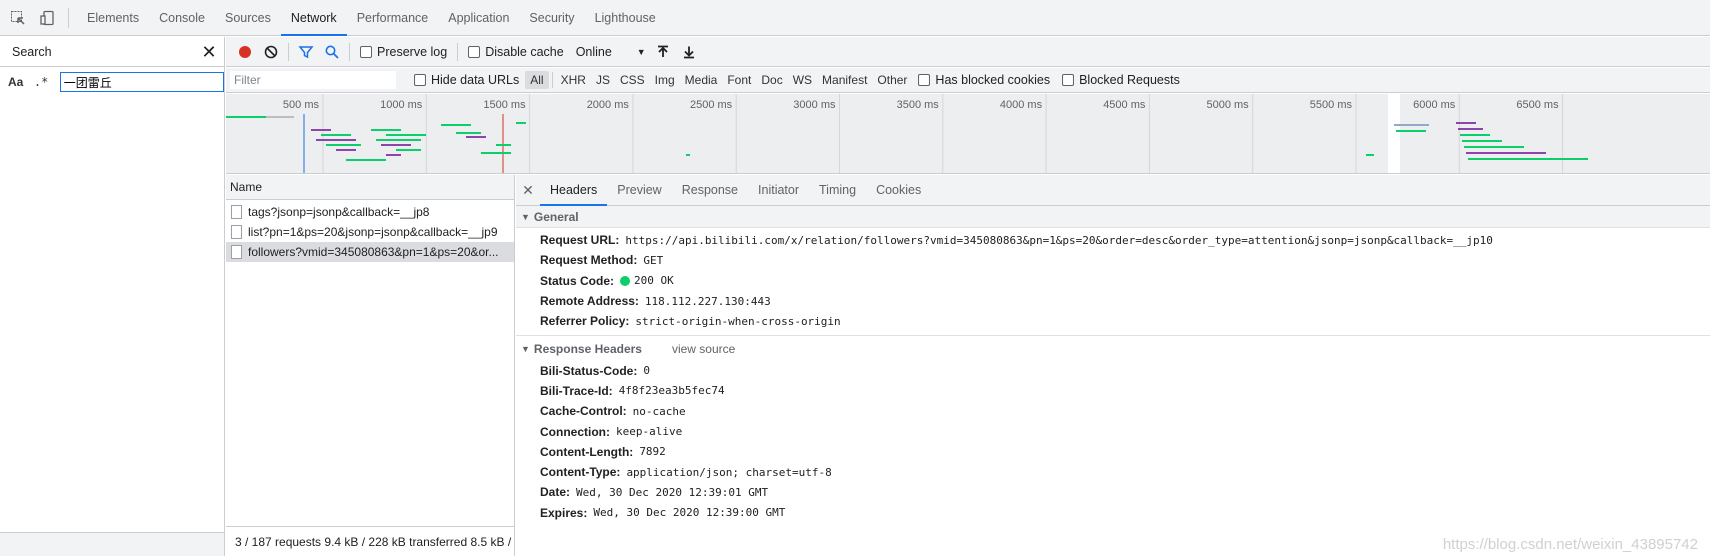  Describe the element at coordinates (236, 212) in the screenshot. I see `file-icon` at that location.